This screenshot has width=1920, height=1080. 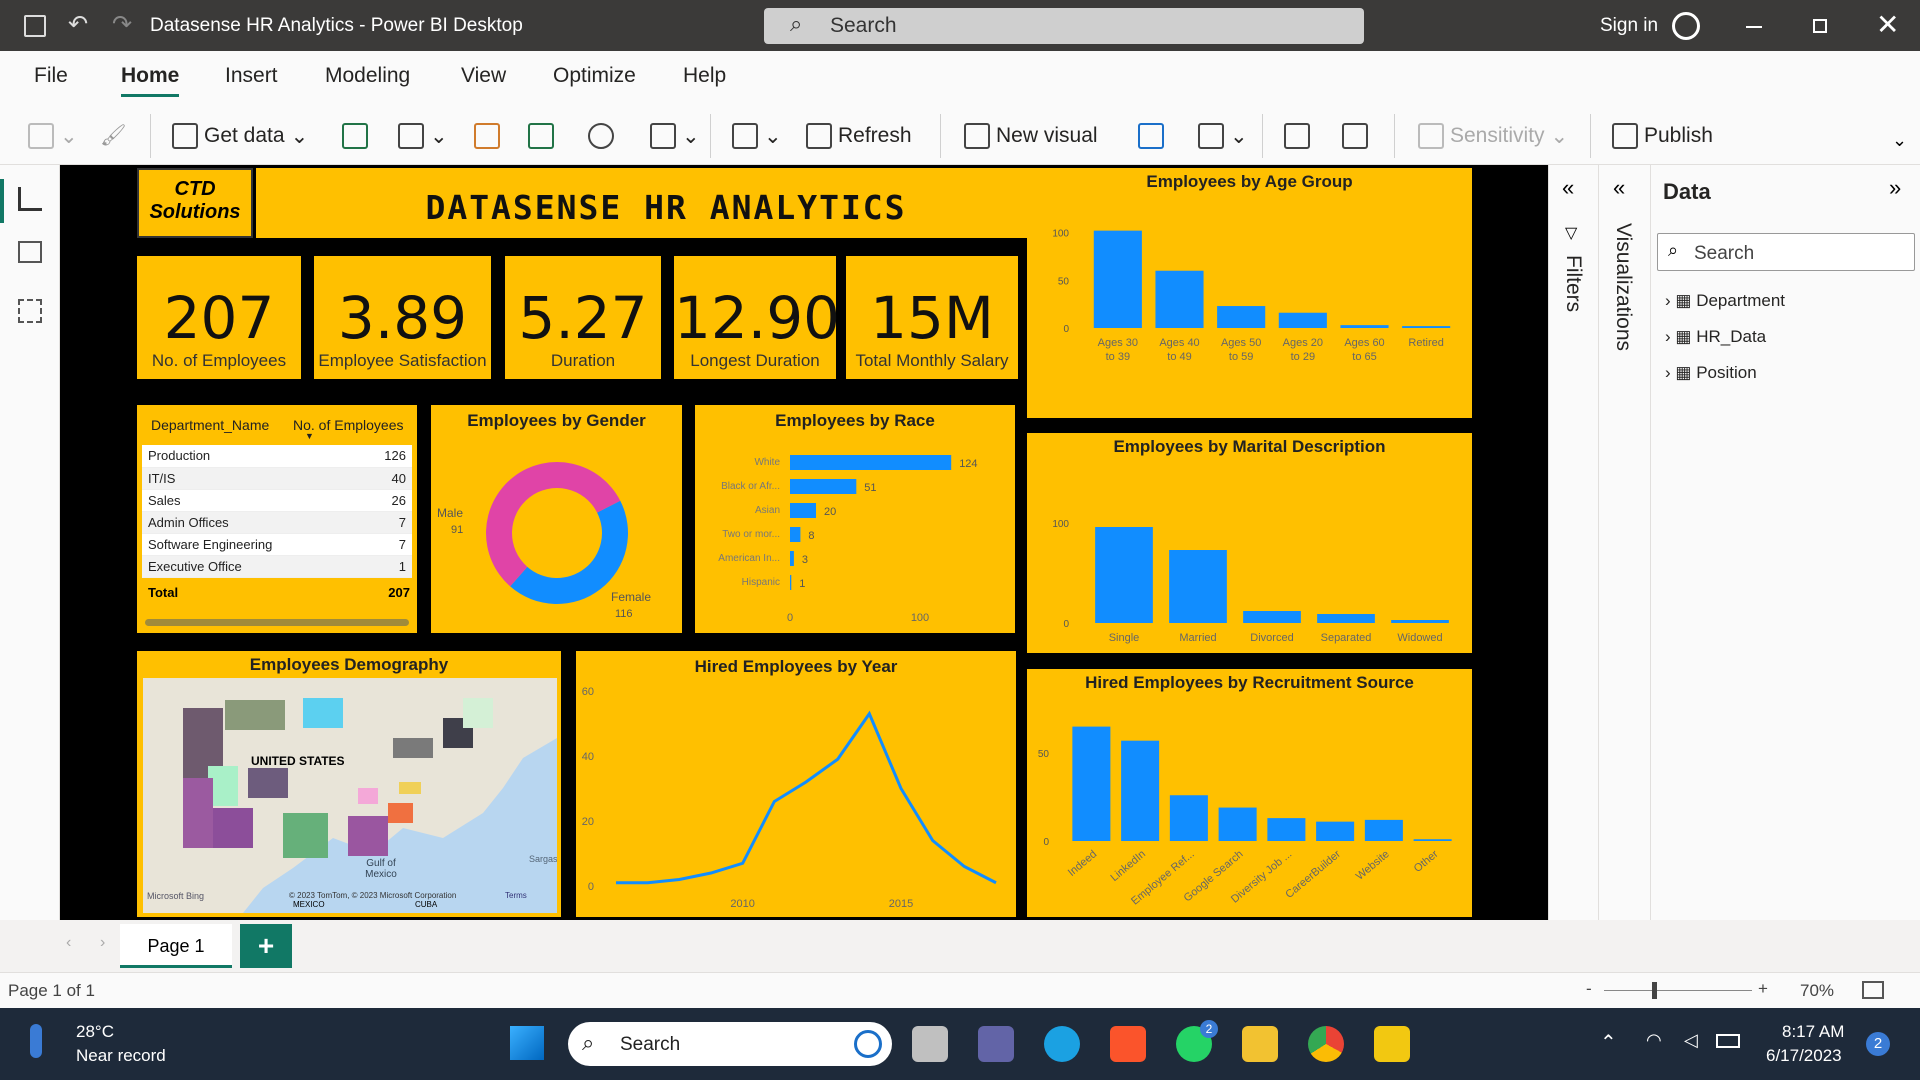 I want to click on format-painter-button: 🖌, so click(x=113, y=136).